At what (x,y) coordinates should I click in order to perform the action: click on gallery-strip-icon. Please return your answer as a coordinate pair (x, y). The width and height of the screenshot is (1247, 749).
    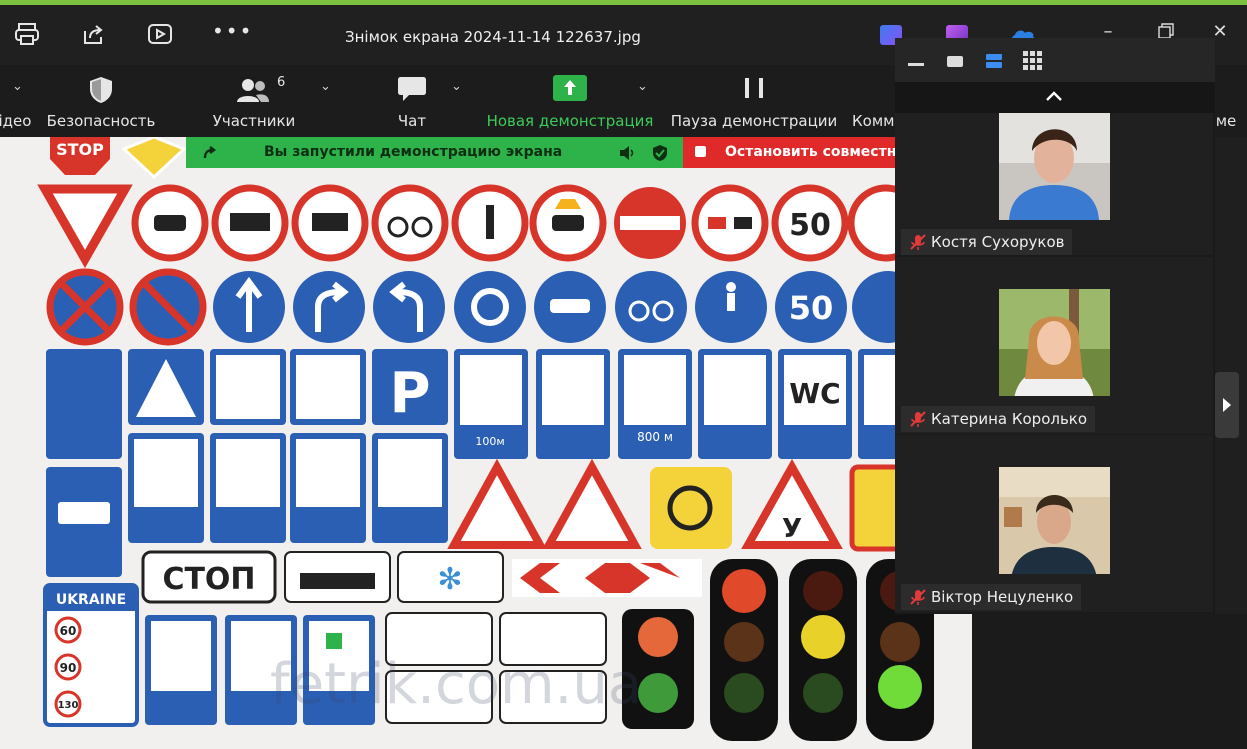
    Looking at the image, I should click on (994, 61).